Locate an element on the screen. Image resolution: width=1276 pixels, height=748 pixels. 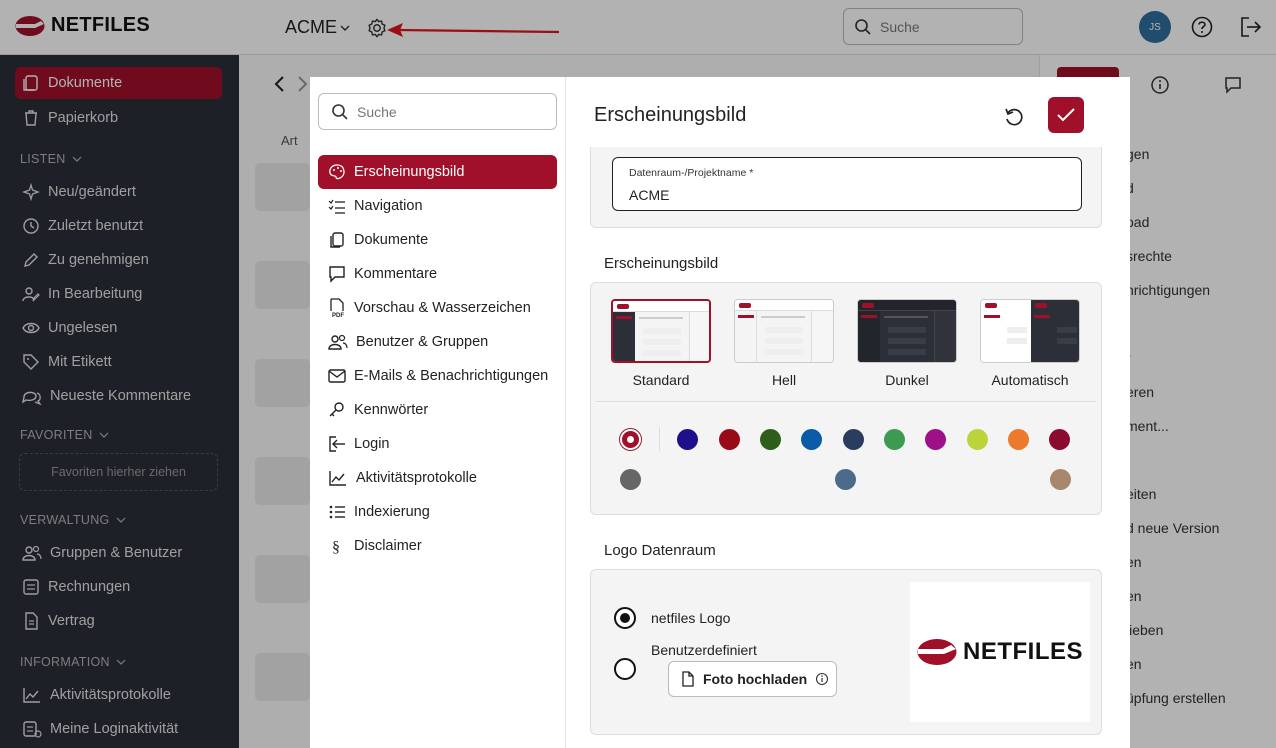
settings-nav-label: Disclaimer is located at coordinates (388, 546).